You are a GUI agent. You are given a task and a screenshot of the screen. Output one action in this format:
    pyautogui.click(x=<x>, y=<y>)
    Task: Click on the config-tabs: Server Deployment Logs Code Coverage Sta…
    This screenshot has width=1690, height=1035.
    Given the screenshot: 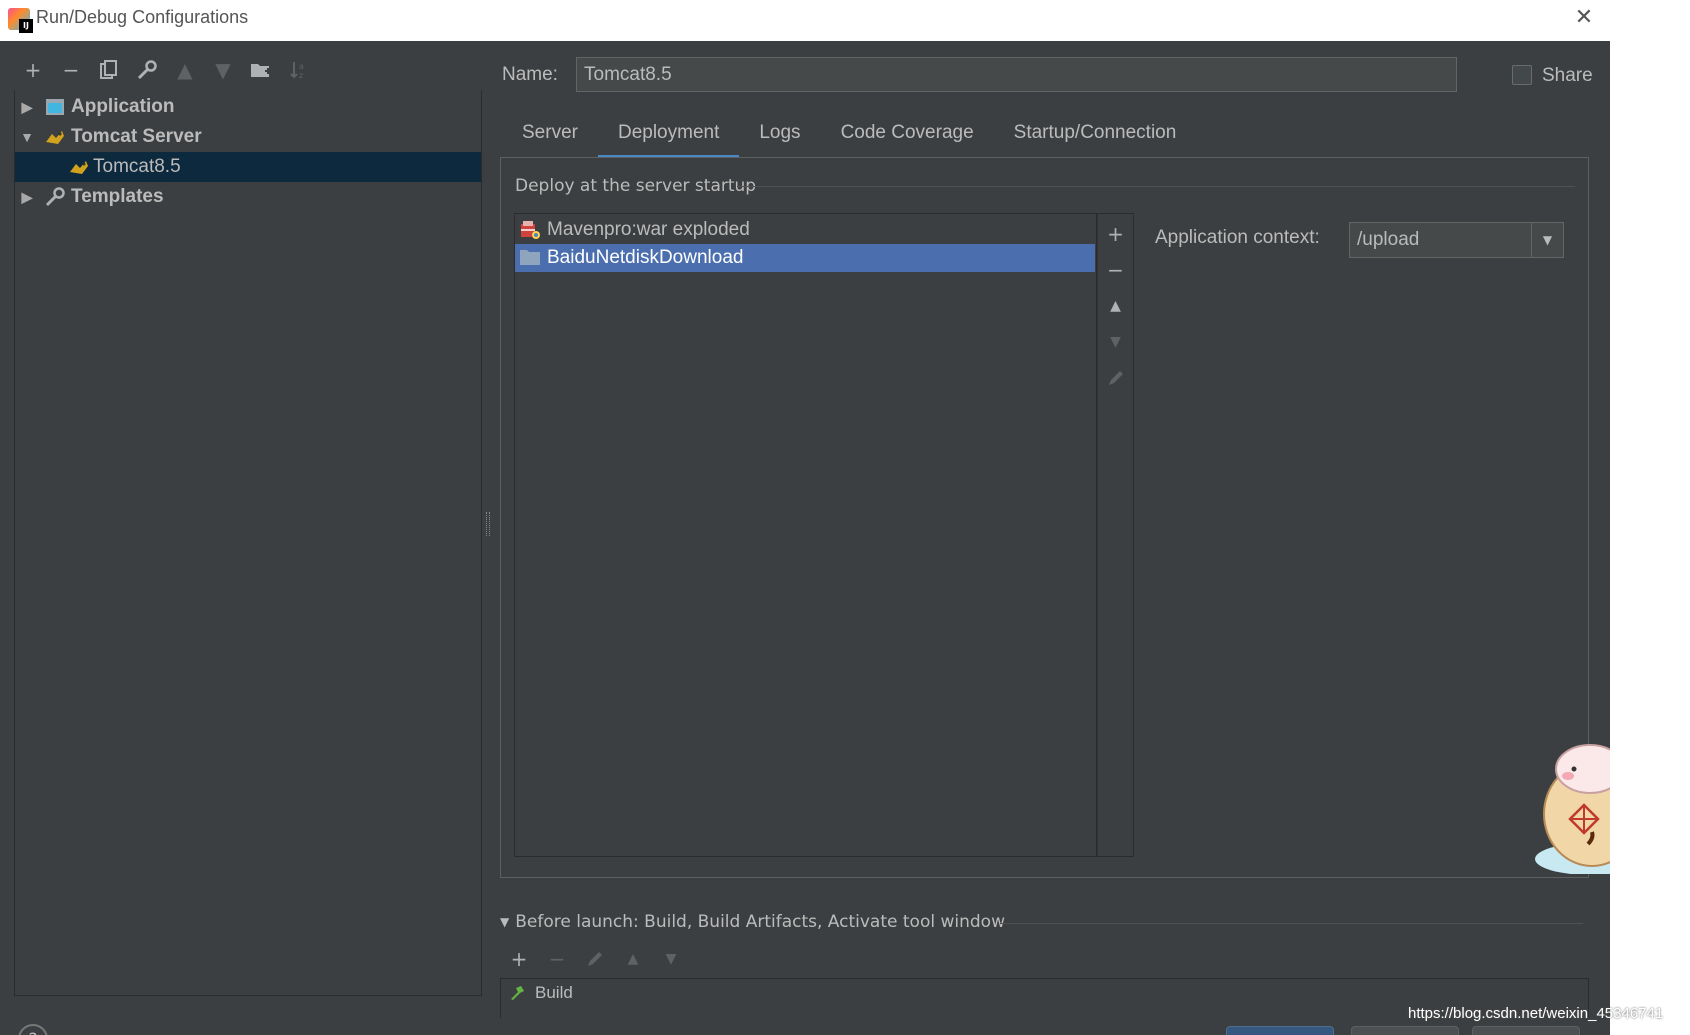 What is the action you would take?
    pyautogui.click(x=849, y=133)
    